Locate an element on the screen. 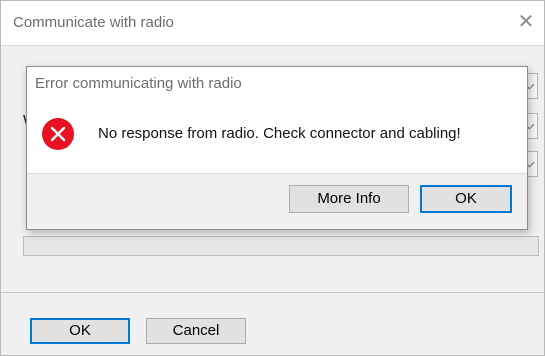 The width and height of the screenshot is (545, 356). window-title: Communicate with radio is located at coordinates (93, 22).